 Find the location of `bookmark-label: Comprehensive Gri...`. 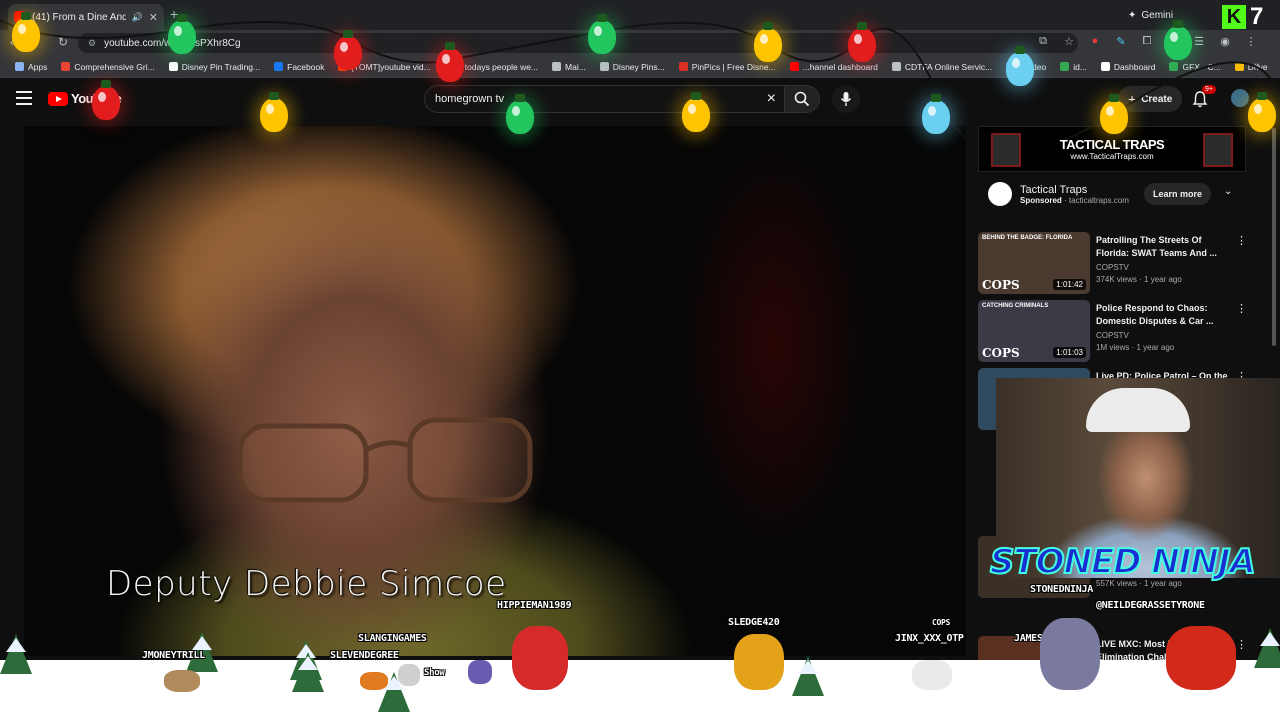

bookmark-label: Comprehensive Gri... is located at coordinates (114, 66).